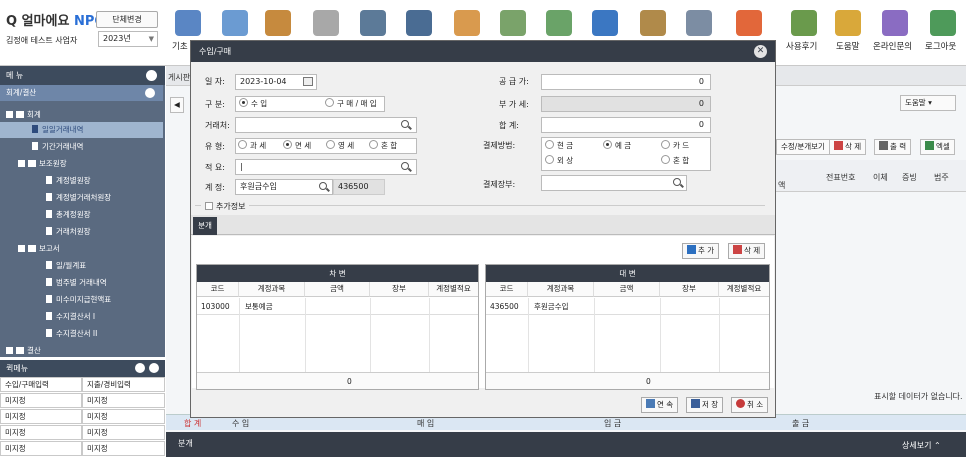 The height and width of the screenshot is (457, 966). What do you see at coordinates (71, 334) in the screenshot?
I see `tree-item-settlement-2: 수지결산서 II` at bounding box center [71, 334].